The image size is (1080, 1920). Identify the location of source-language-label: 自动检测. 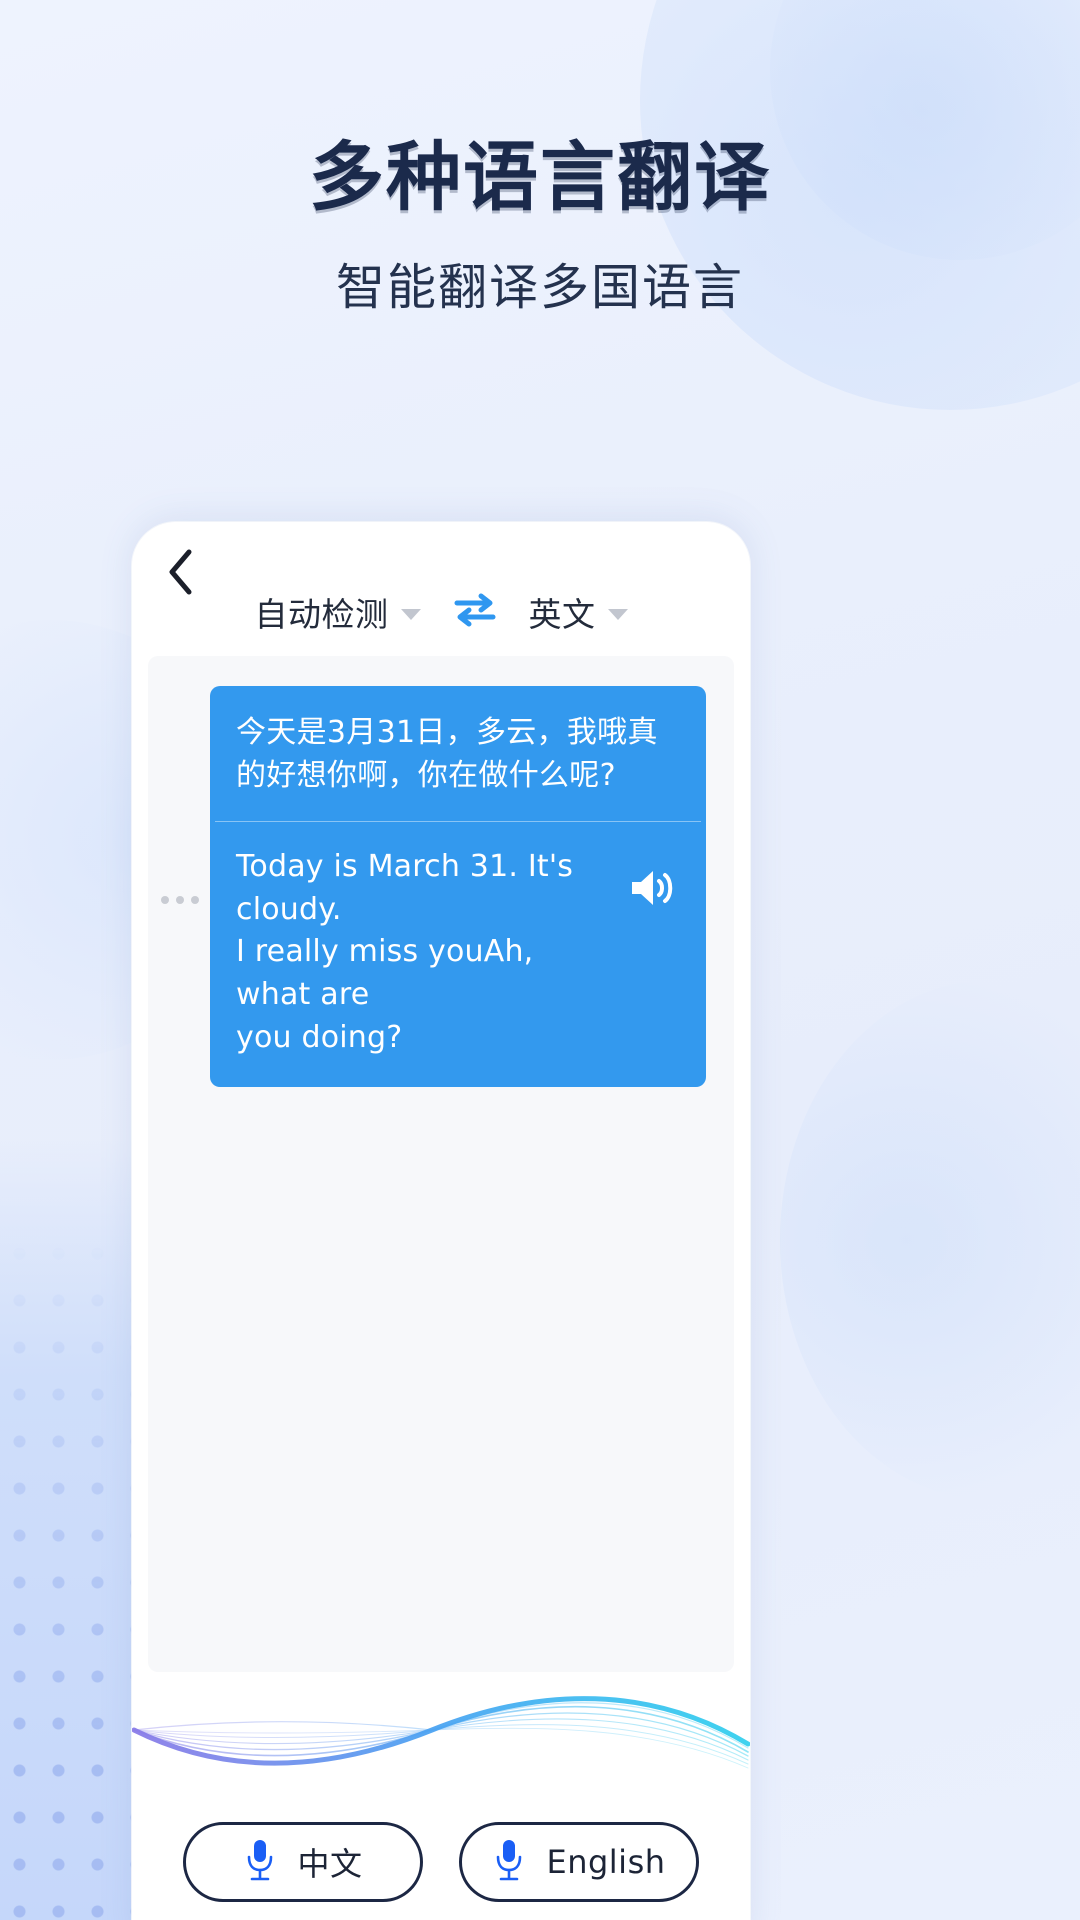
(321, 614).